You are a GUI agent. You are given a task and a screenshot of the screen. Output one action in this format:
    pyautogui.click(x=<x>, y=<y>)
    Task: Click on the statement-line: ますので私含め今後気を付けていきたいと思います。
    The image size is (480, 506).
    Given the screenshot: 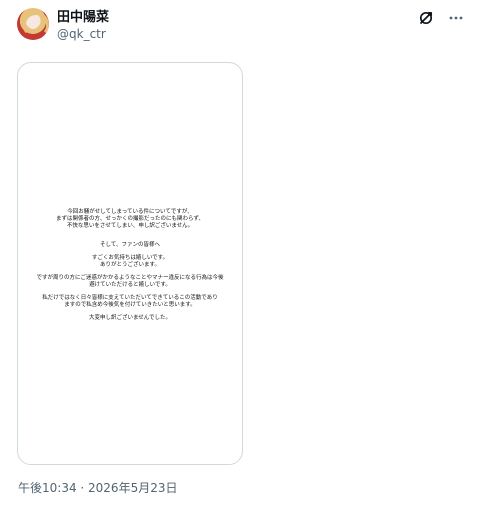 What is the action you would take?
    pyautogui.click(x=130, y=305)
    